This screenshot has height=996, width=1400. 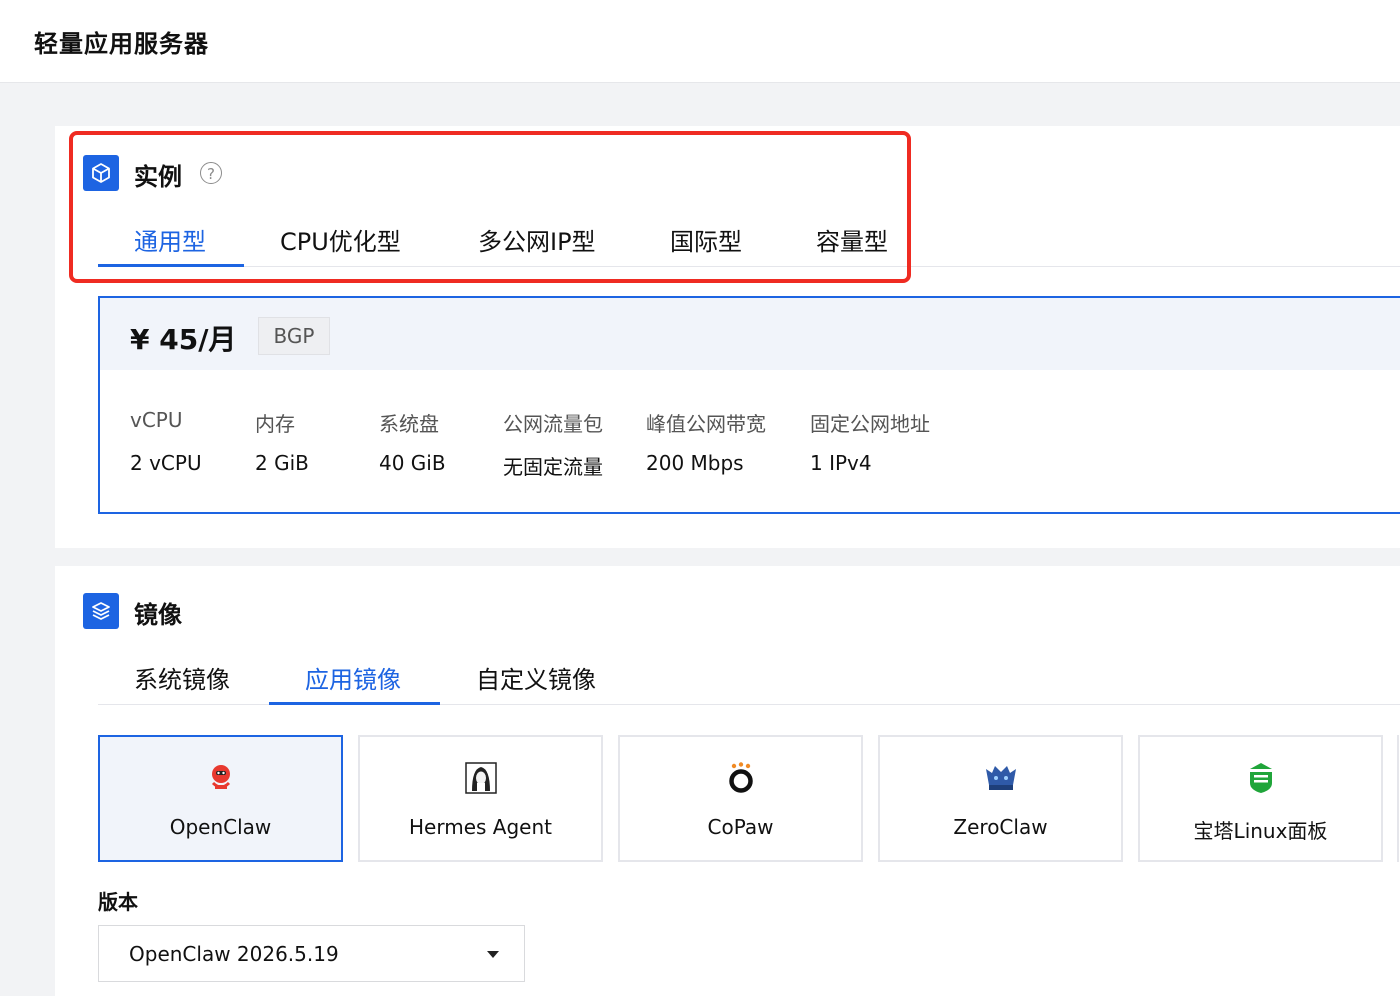 What do you see at coordinates (234, 954) in the screenshot?
I see `version-select-value: OpenClaw 2026.5.19` at bounding box center [234, 954].